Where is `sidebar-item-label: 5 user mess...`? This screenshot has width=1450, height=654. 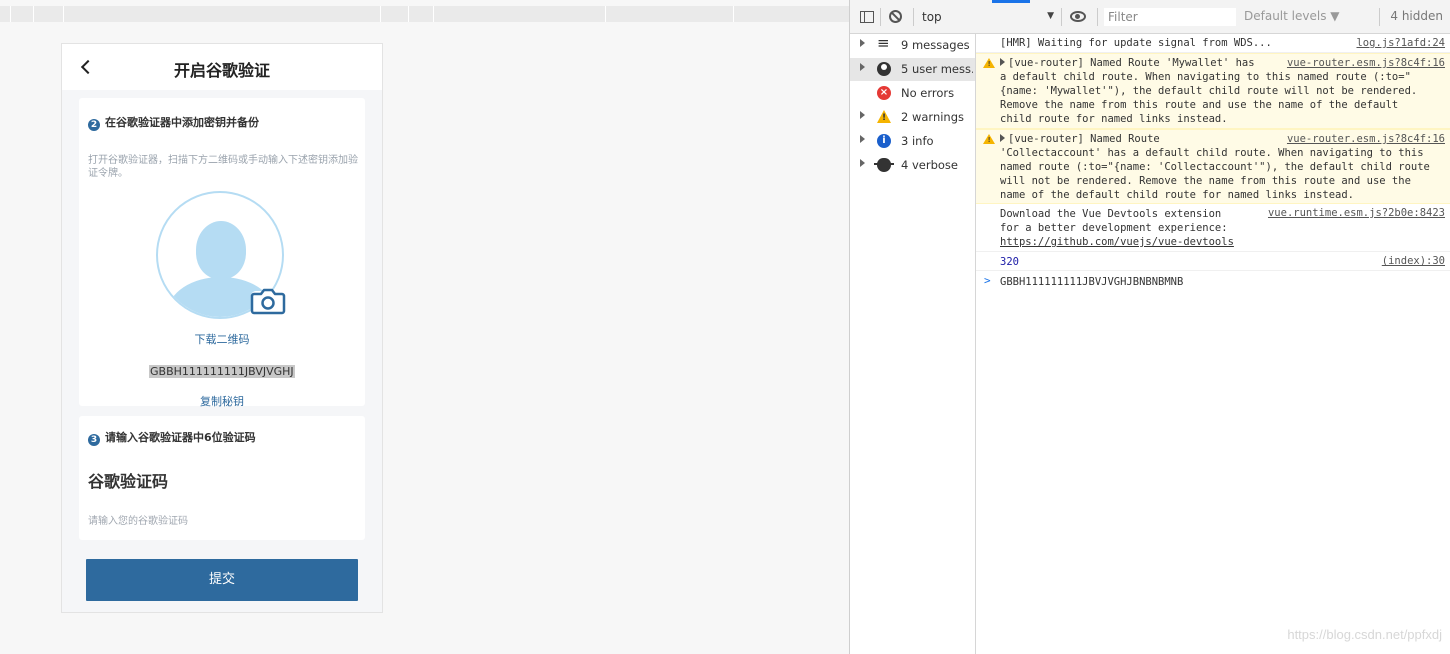 sidebar-item-label: 5 user mess... is located at coordinates (937, 69).